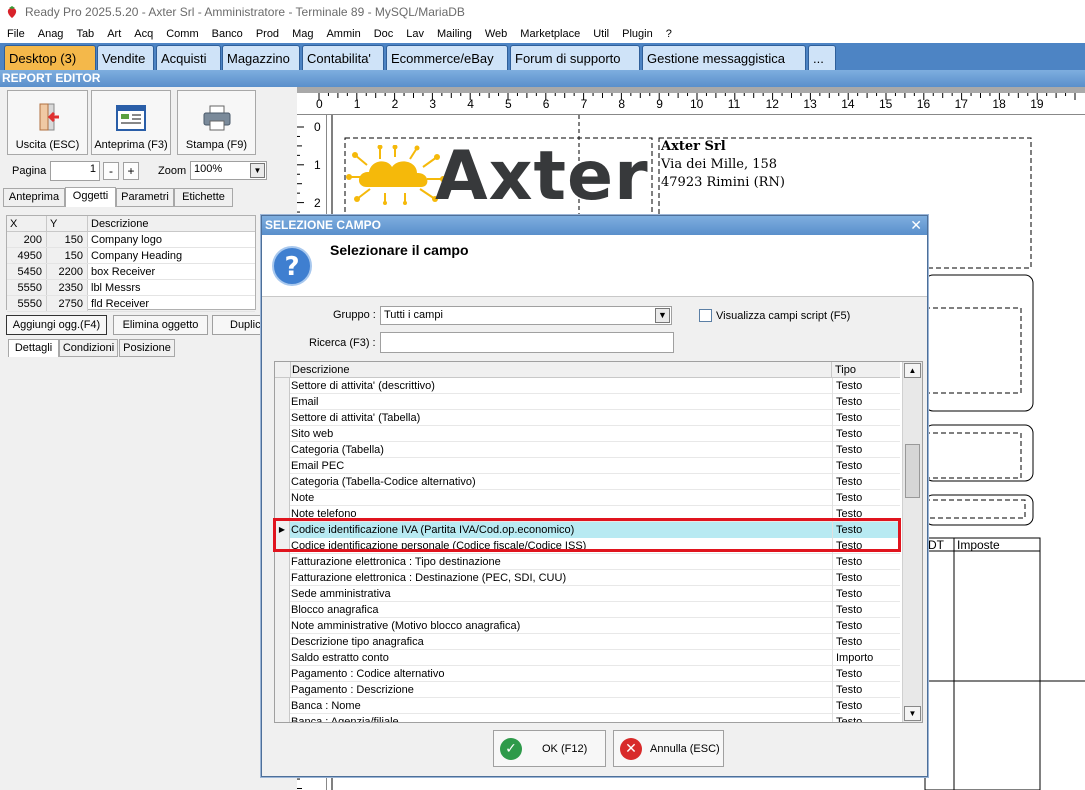 Image resolution: width=1085 pixels, height=790 pixels. What do you see at coordinates (575, 57) in the screenshot?
I see `module-tab-6: Forum di supporto` at bounding box center [575, 57].